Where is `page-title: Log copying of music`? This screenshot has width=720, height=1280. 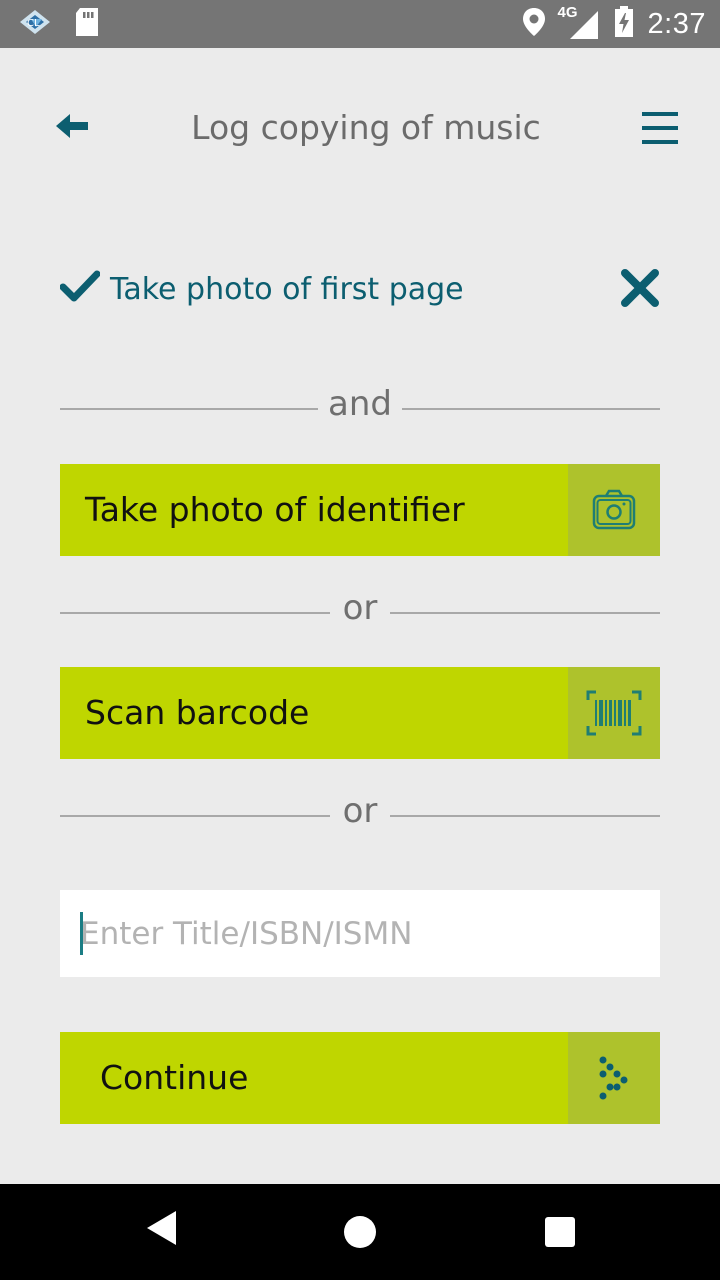 page-title: Log copying of music is located at coordinates (366, 127).